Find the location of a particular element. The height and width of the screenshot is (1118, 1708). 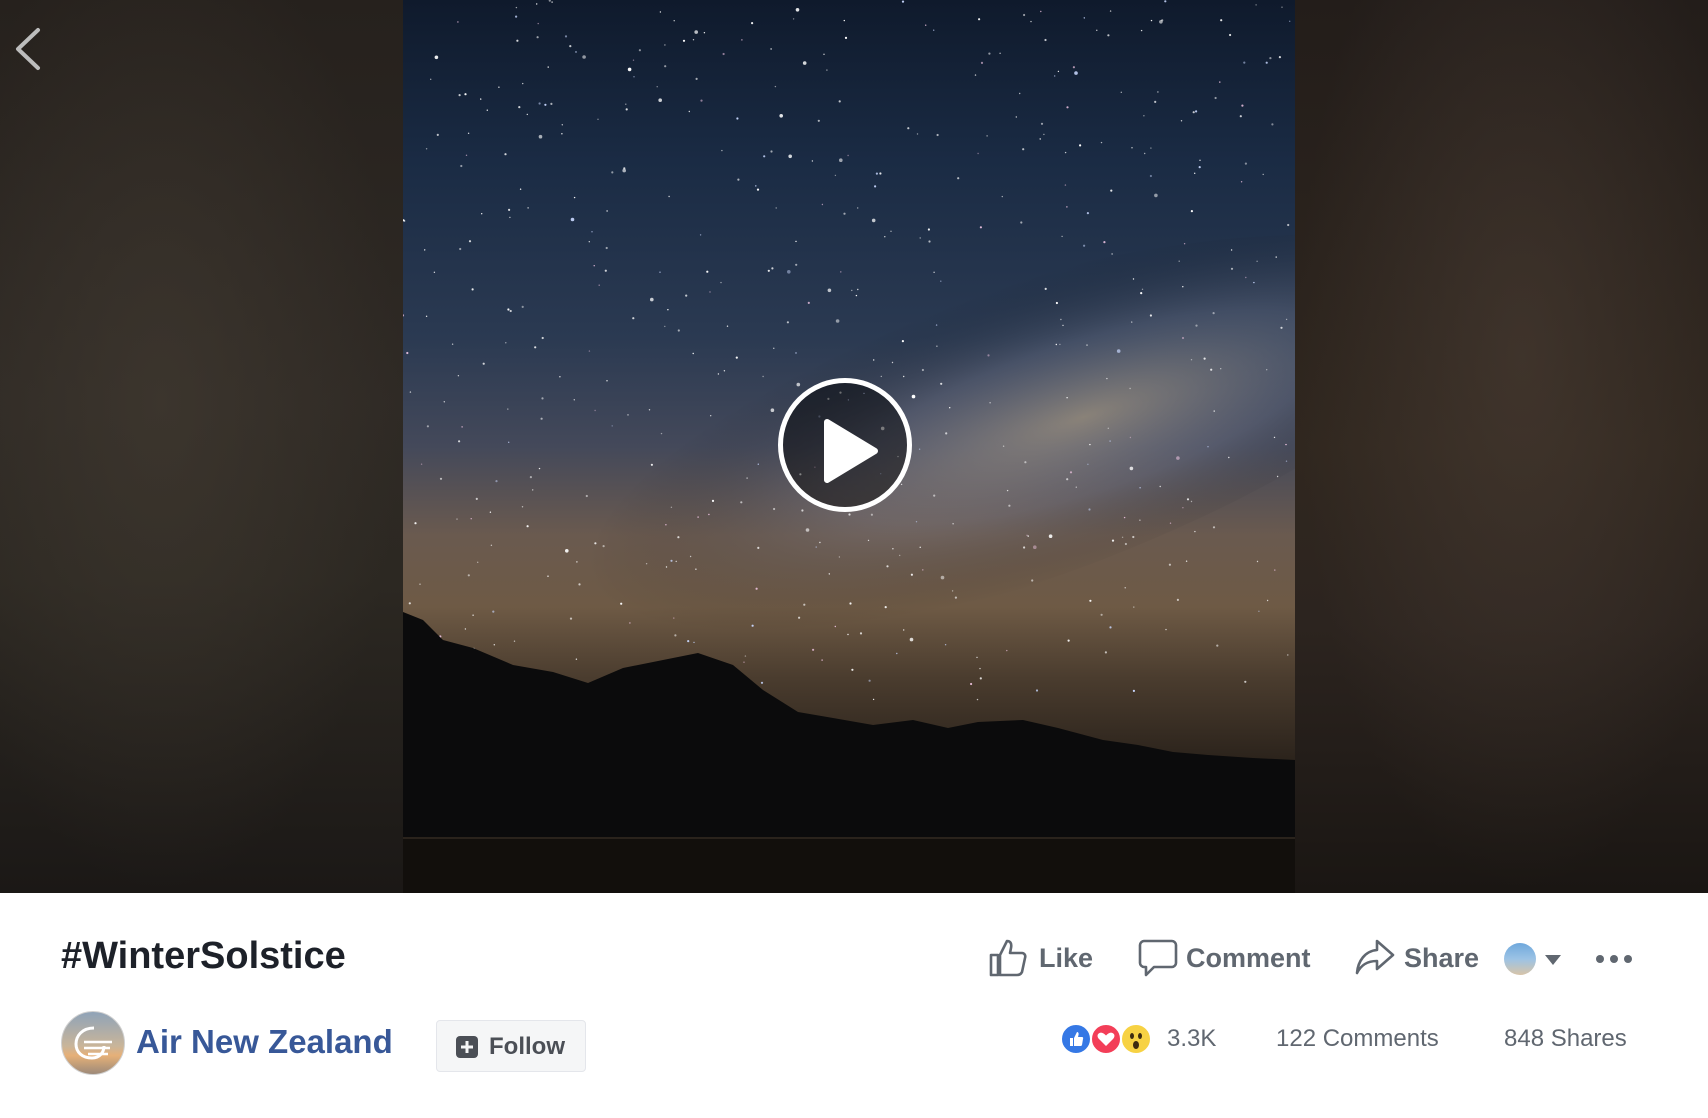

page-avatar is located at coordinates (93, 1043).